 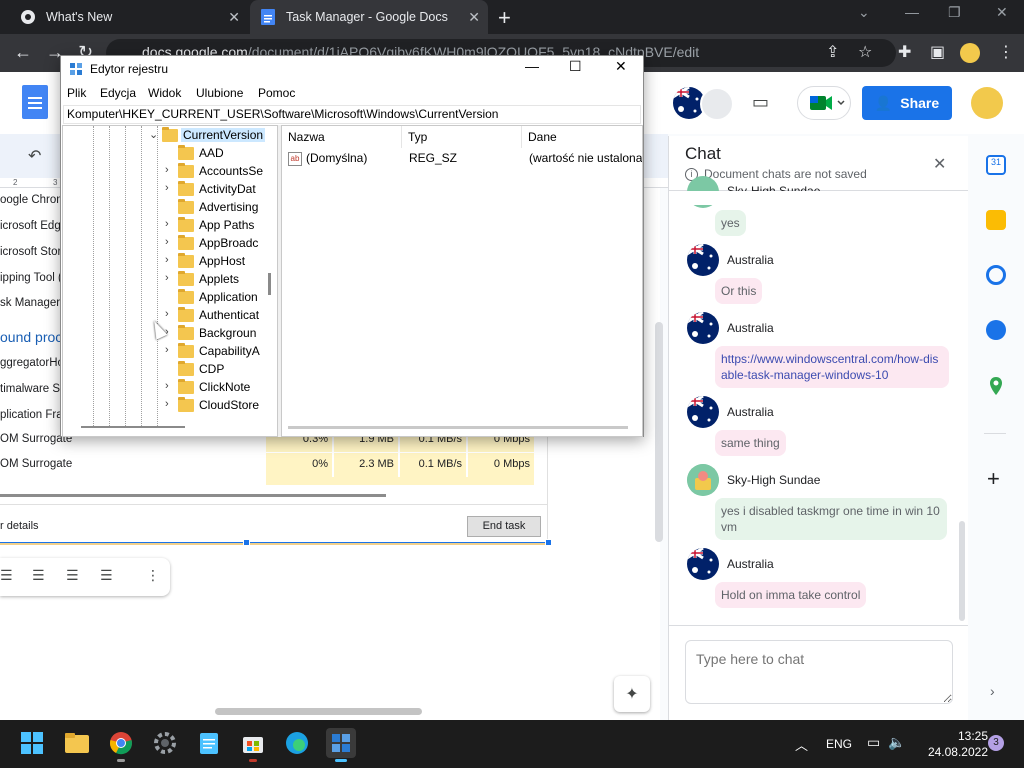 What do you see at coordinates (939, 164) in the screenshot?
I see `close-chat-icon: ✕` at bounding box center [939, 164].